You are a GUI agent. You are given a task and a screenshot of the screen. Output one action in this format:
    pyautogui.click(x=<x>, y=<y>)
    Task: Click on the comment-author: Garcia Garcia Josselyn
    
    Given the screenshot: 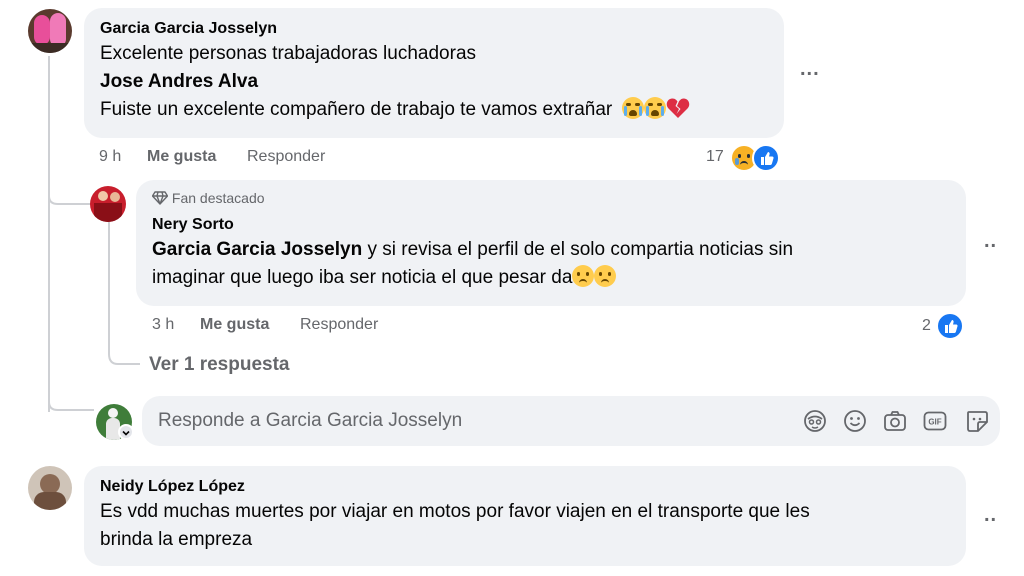 What is the action you would take?
    pyautogui.click(x=434, y=29)
    